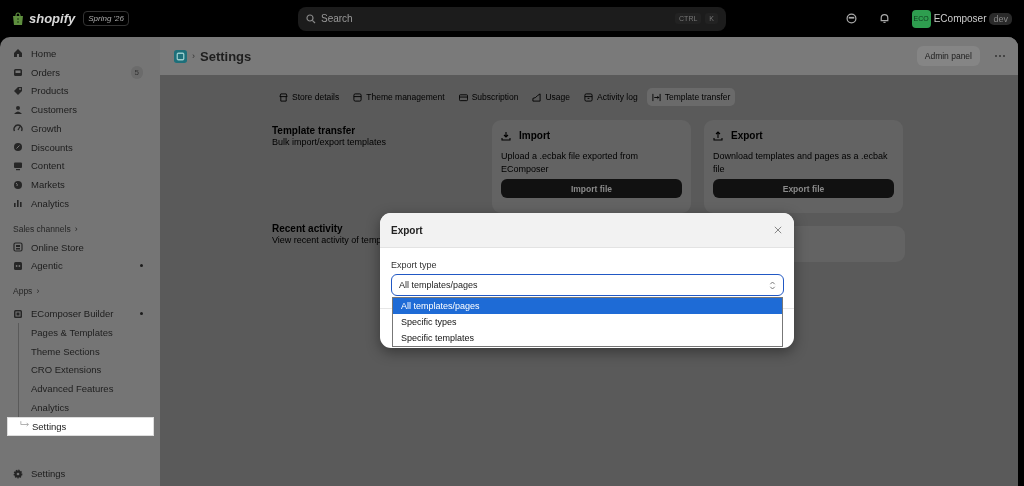 This screenshot has width=1024, height=486. What do you see at coordinates (18, 473) in the screenshot?
I see `settings-icon` at bounding box center [18, 473].